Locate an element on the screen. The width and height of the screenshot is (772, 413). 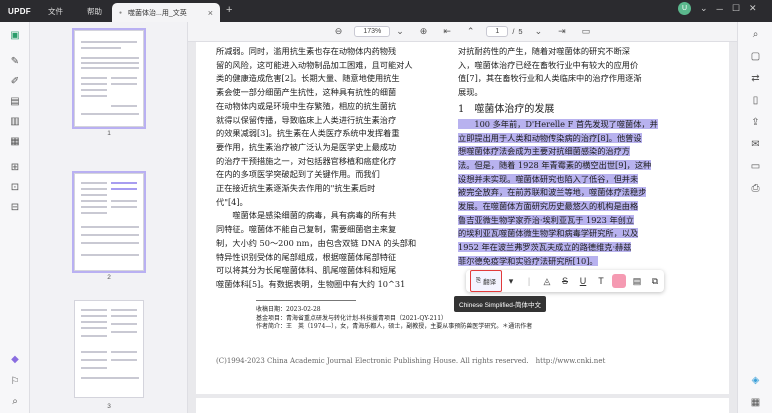
language-tooltip: Chinese Simplified-简体中文 is located at coordinates (500, 304).